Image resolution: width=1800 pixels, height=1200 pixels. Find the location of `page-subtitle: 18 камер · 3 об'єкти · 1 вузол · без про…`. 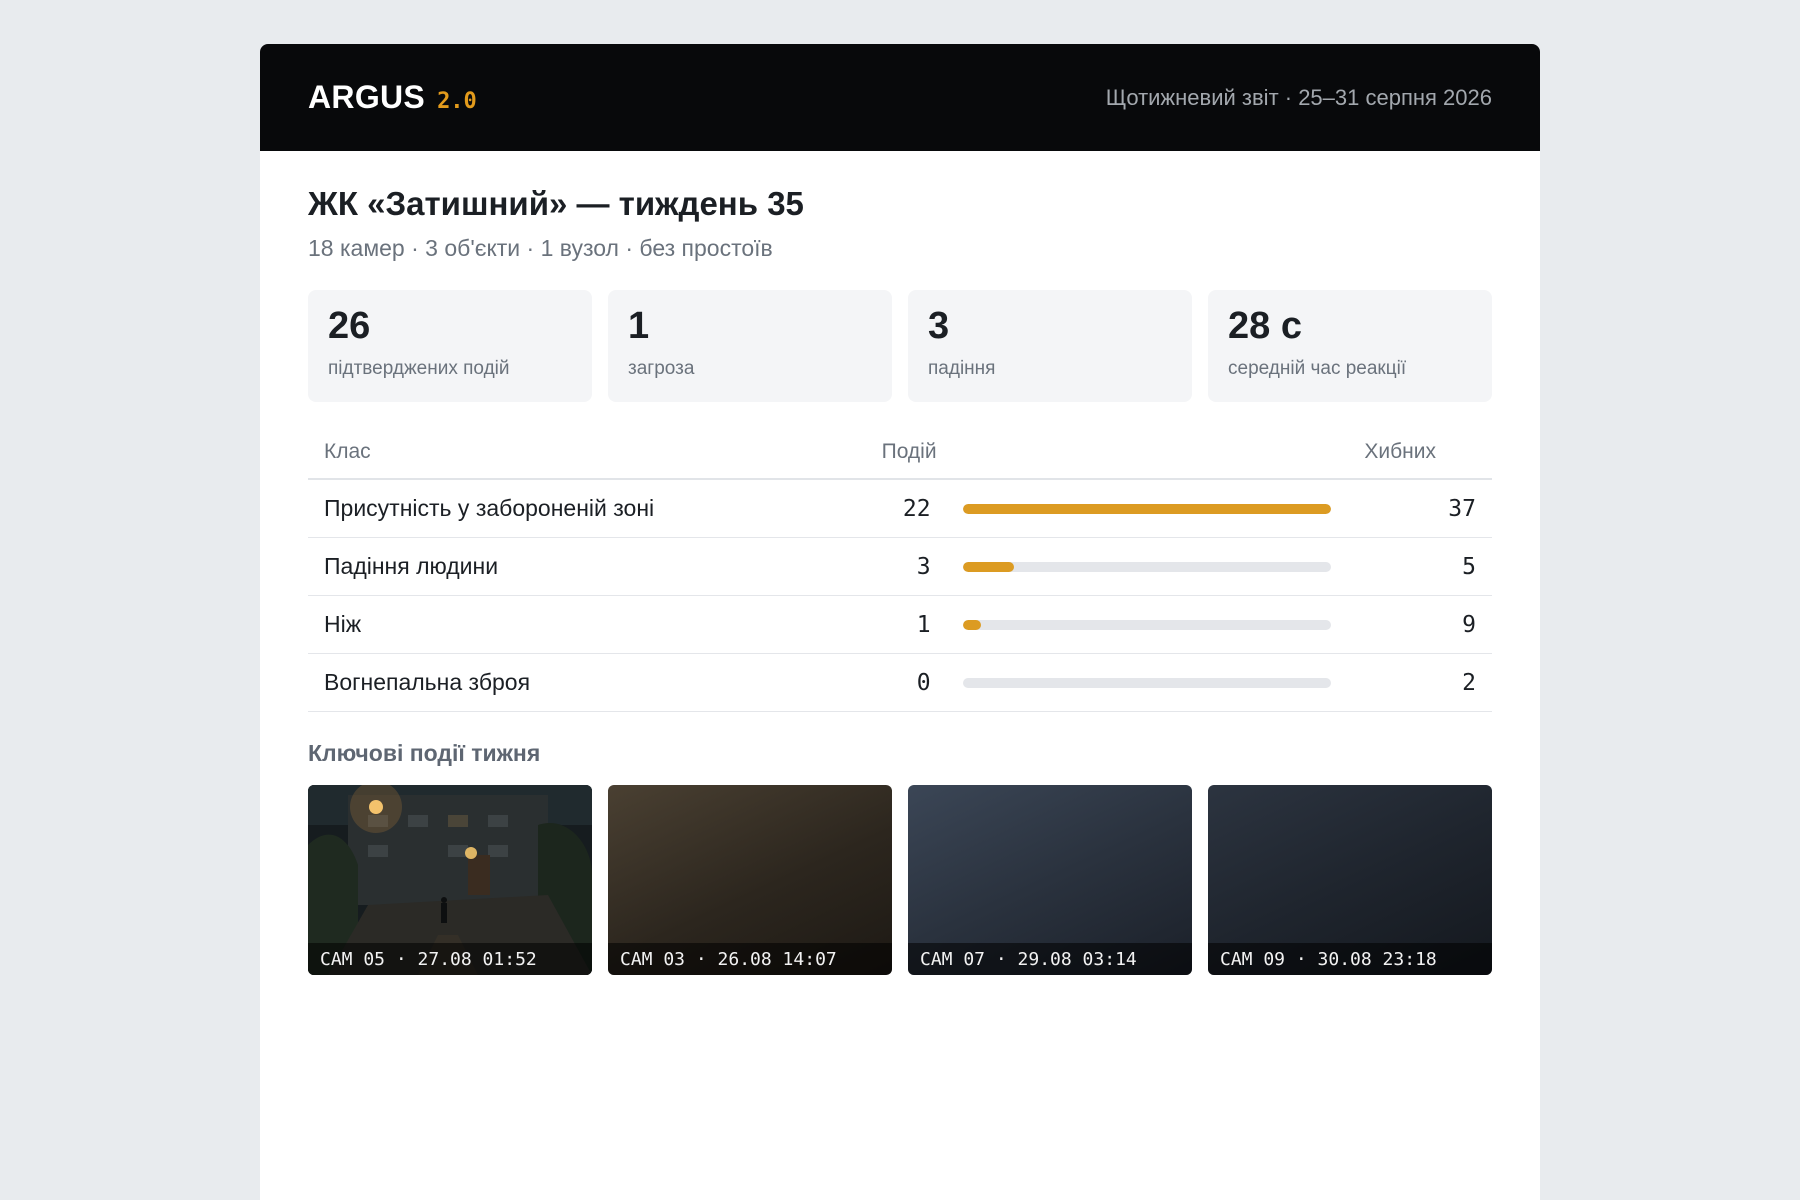

page-subtitle: 18 камер · 3 об'єкти · 1 вузол · без про… is located at coordinates (540, 248).